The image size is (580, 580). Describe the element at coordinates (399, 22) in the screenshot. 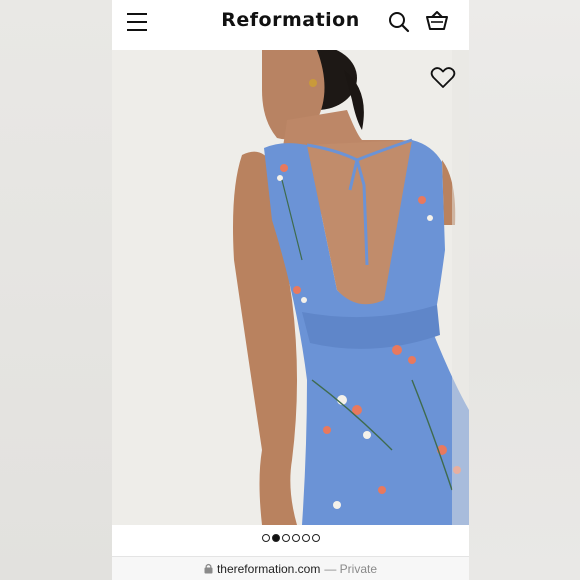

I see `search-icon` at that location.